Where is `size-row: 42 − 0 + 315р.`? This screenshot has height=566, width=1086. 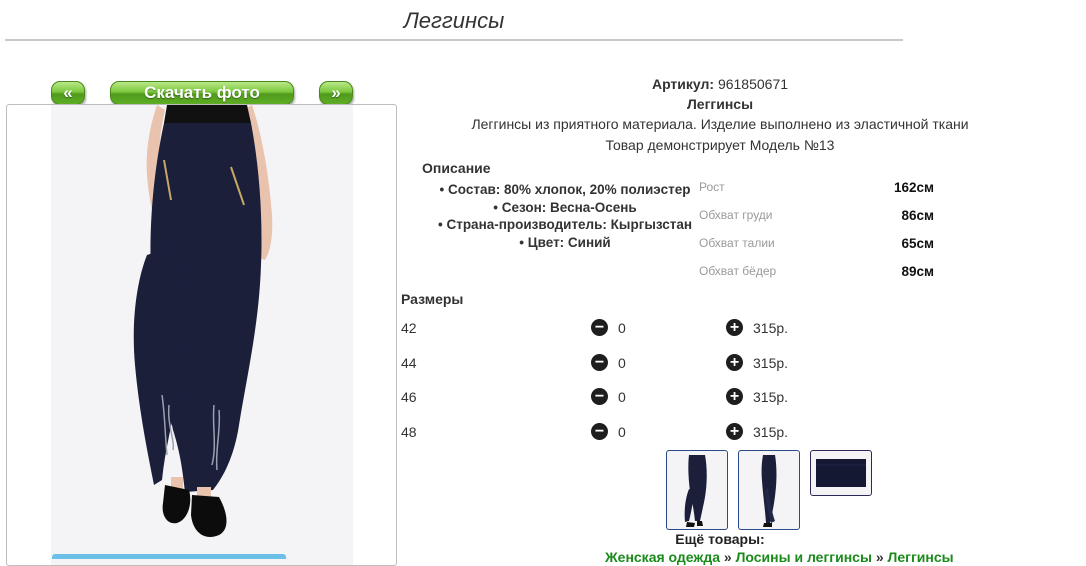 size-row: 42 − 0 + 315р. is located at coordinates (611, 328).